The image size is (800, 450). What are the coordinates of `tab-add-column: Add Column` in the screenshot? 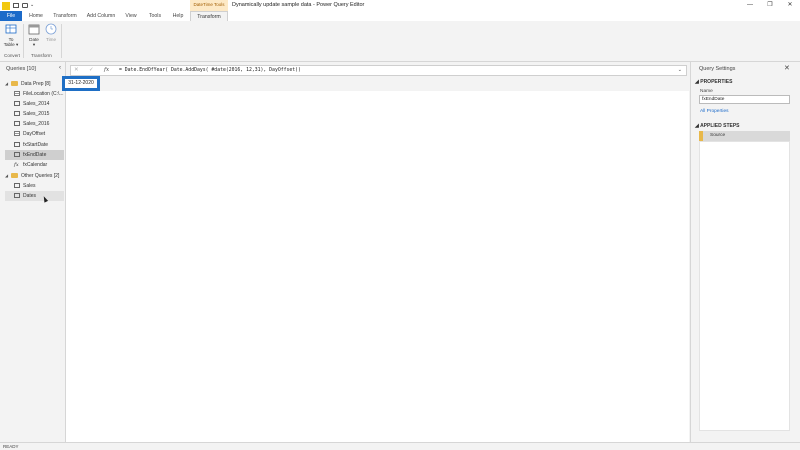 It's located at (101, 16).